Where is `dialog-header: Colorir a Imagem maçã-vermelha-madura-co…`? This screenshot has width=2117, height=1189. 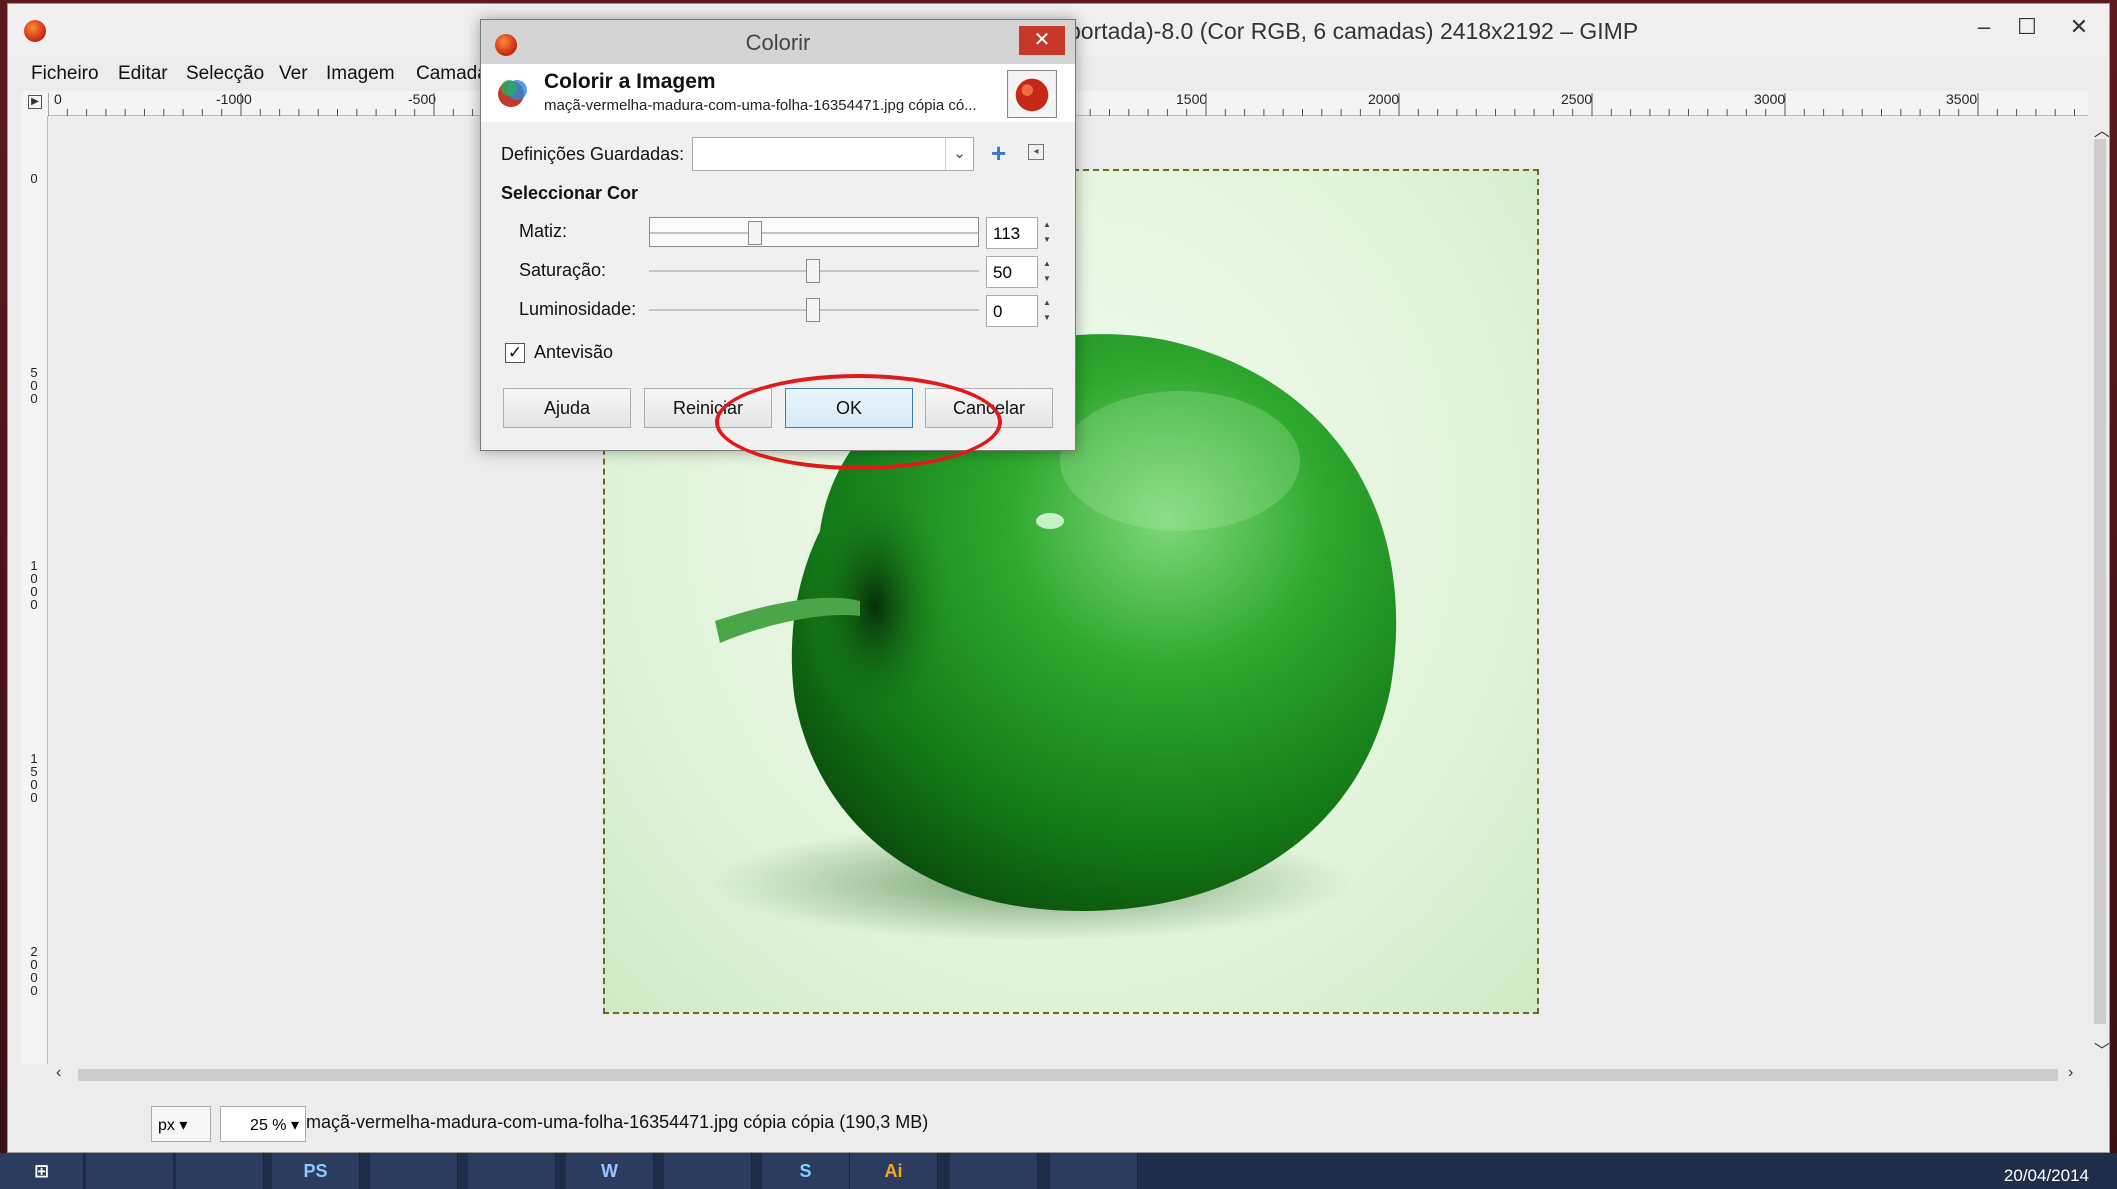
dialog-header: Colorir a Imagem maçã-vermelha-madura-co… is located at coordinates (778, 93).